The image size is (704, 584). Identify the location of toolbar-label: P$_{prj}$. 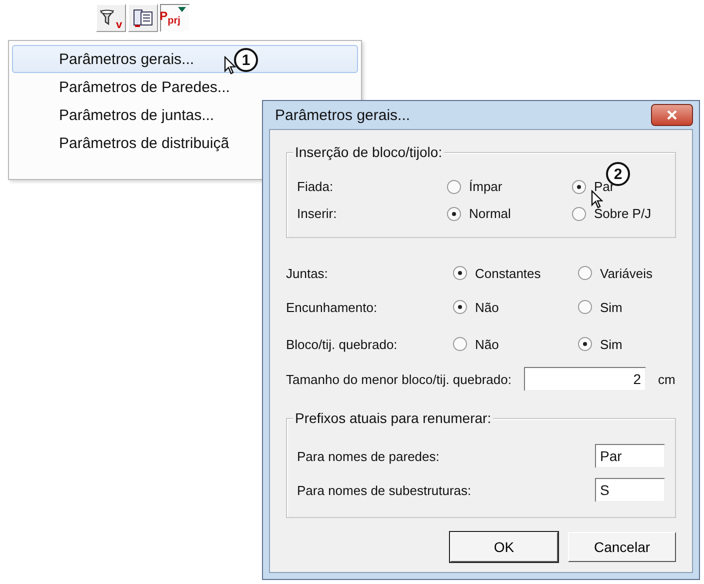
(170, 18).